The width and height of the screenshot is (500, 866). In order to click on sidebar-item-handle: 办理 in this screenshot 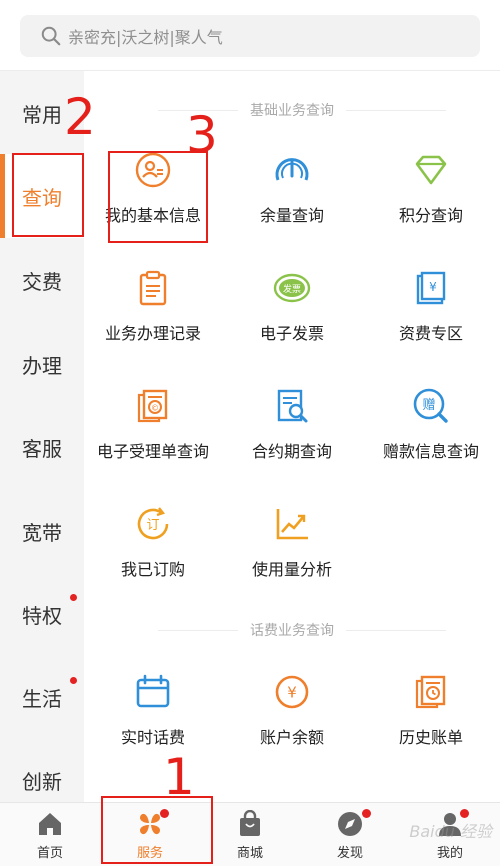, I will do `click(42, 364)`.